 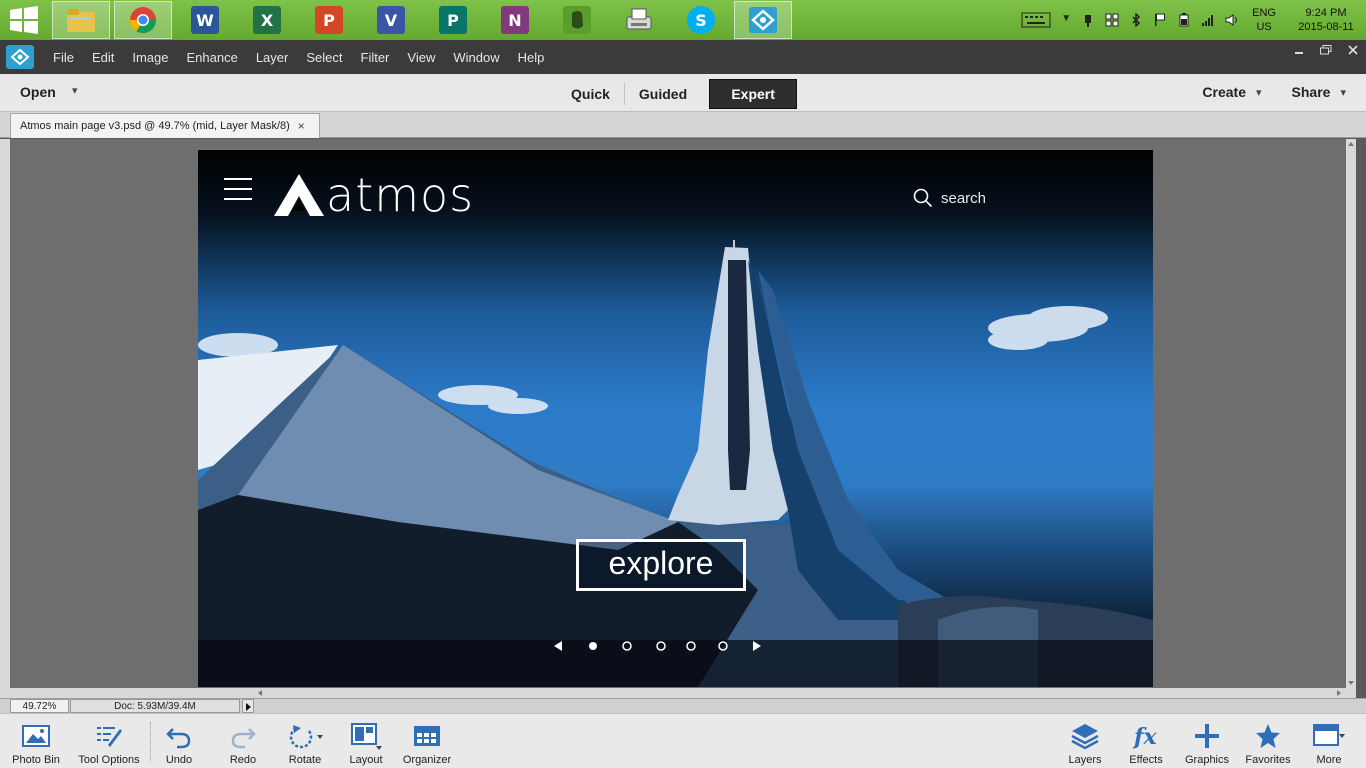 I want to click on minimize-button, so click(x=1298, y=50).